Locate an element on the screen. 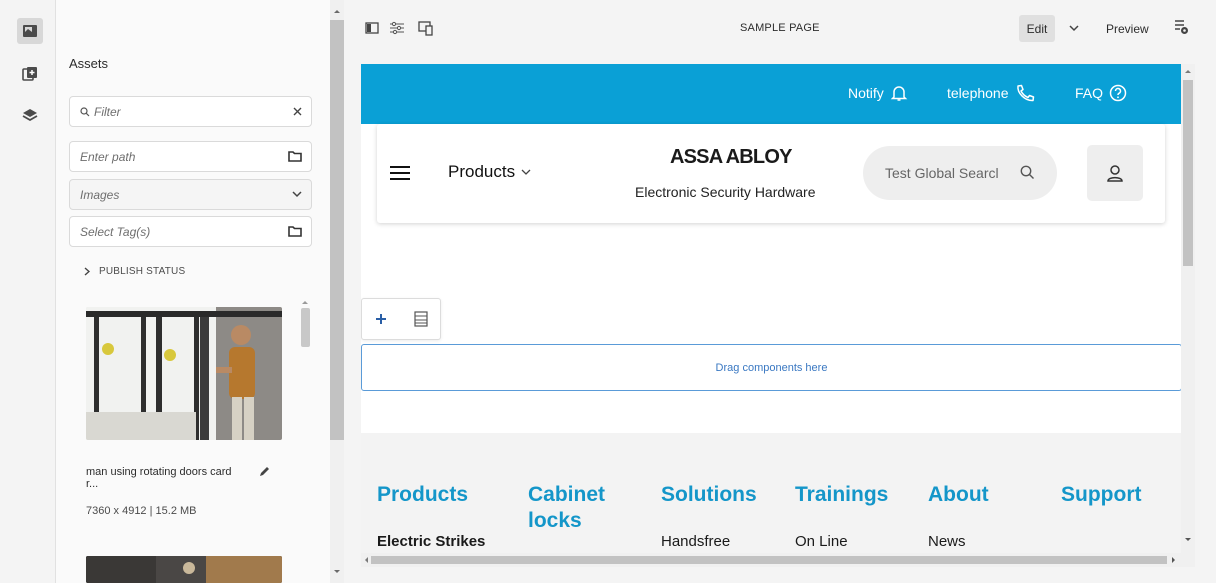 This screenshot has width=1216, height=583. canvas-horizontal-scroll-thumb is located at coordinates (769, 560).